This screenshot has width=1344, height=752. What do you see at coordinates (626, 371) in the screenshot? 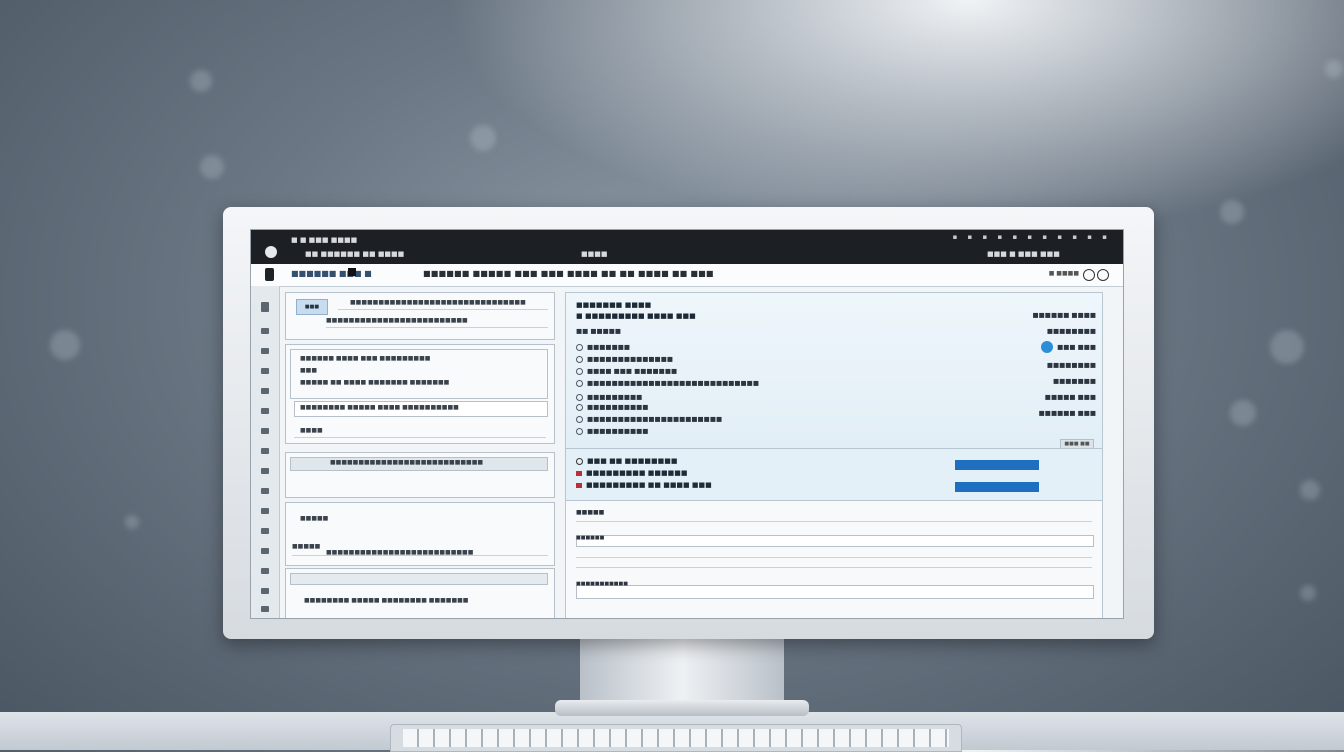
I see `list-item: ■■■■ ■■■ ■■■■■■■` at bounding box center [626, 371].